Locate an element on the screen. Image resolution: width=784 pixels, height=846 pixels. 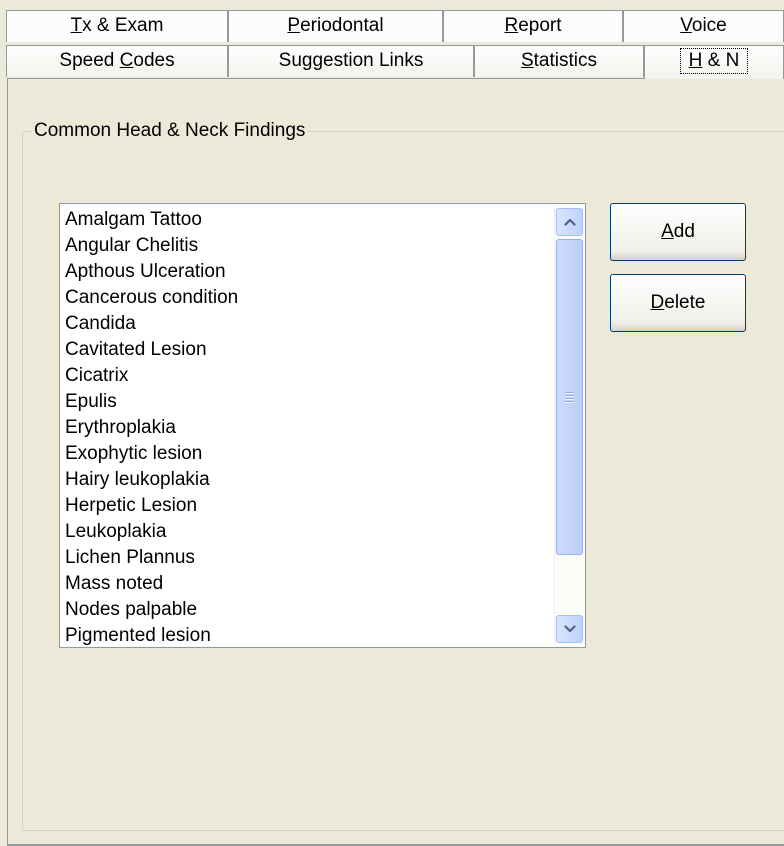
list-item: Cicatrix is located at coordinates (310, 376).